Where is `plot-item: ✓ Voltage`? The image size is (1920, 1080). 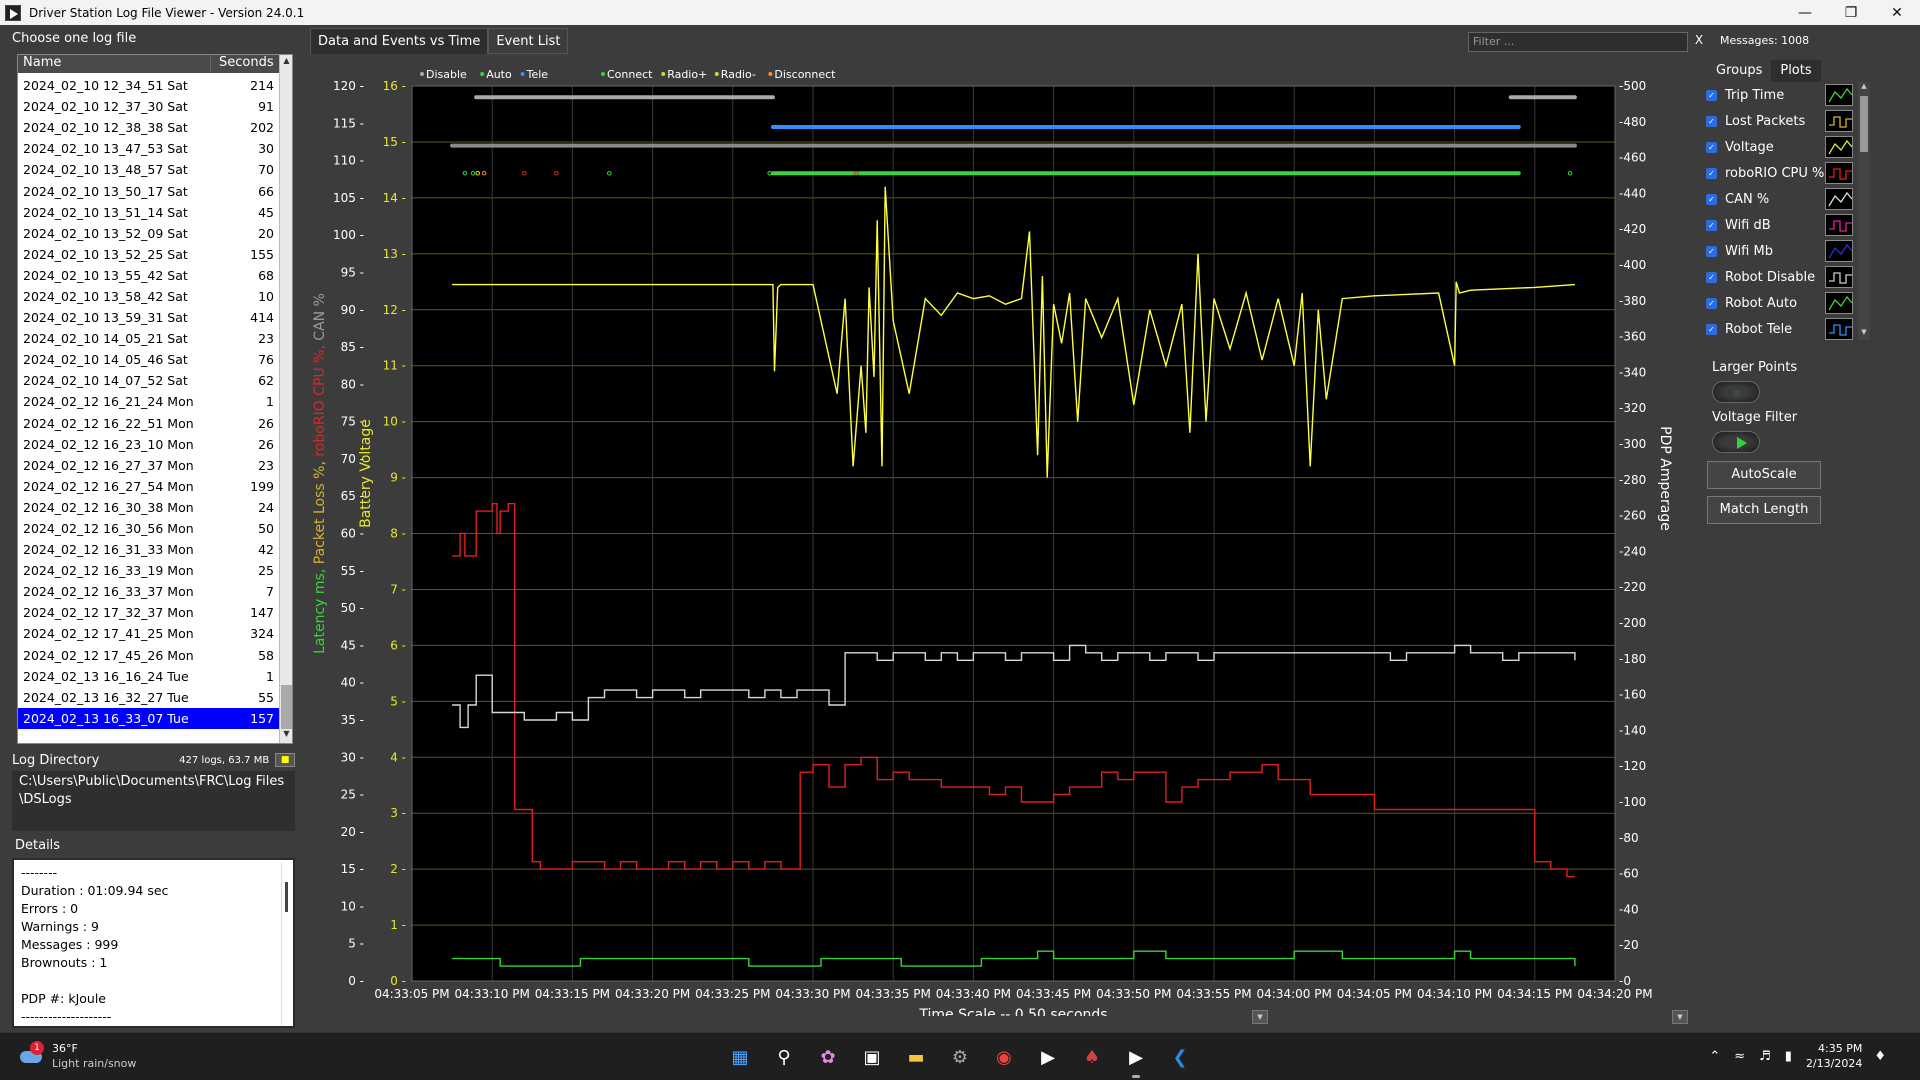 plot-item: ✓ Voltage is located at coordinates (1784, 147).